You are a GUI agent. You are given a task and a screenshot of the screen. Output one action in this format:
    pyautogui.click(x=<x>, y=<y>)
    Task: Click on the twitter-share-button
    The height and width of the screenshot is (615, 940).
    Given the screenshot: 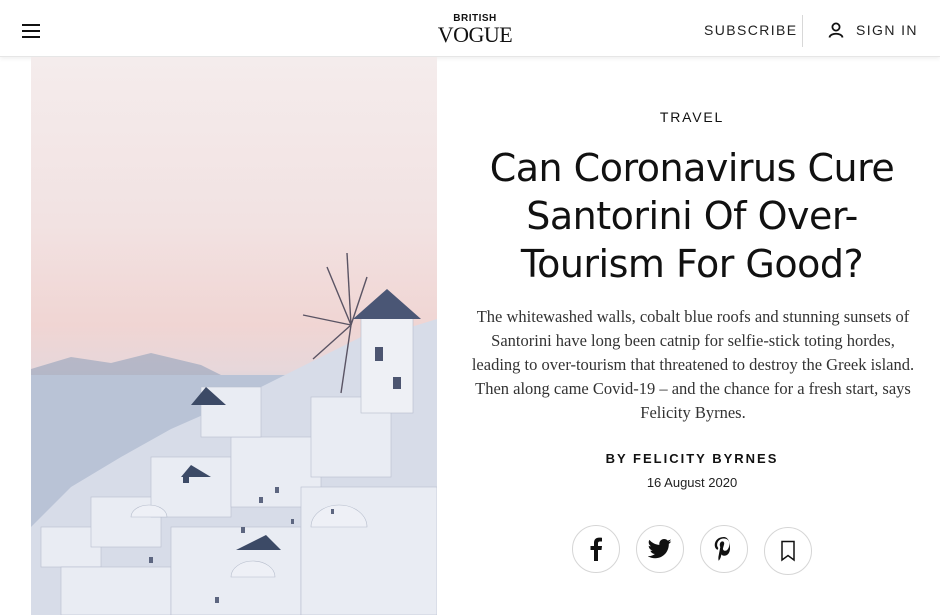 What is the action you would take?
    pyautogui.click(x=660, y=549)
    